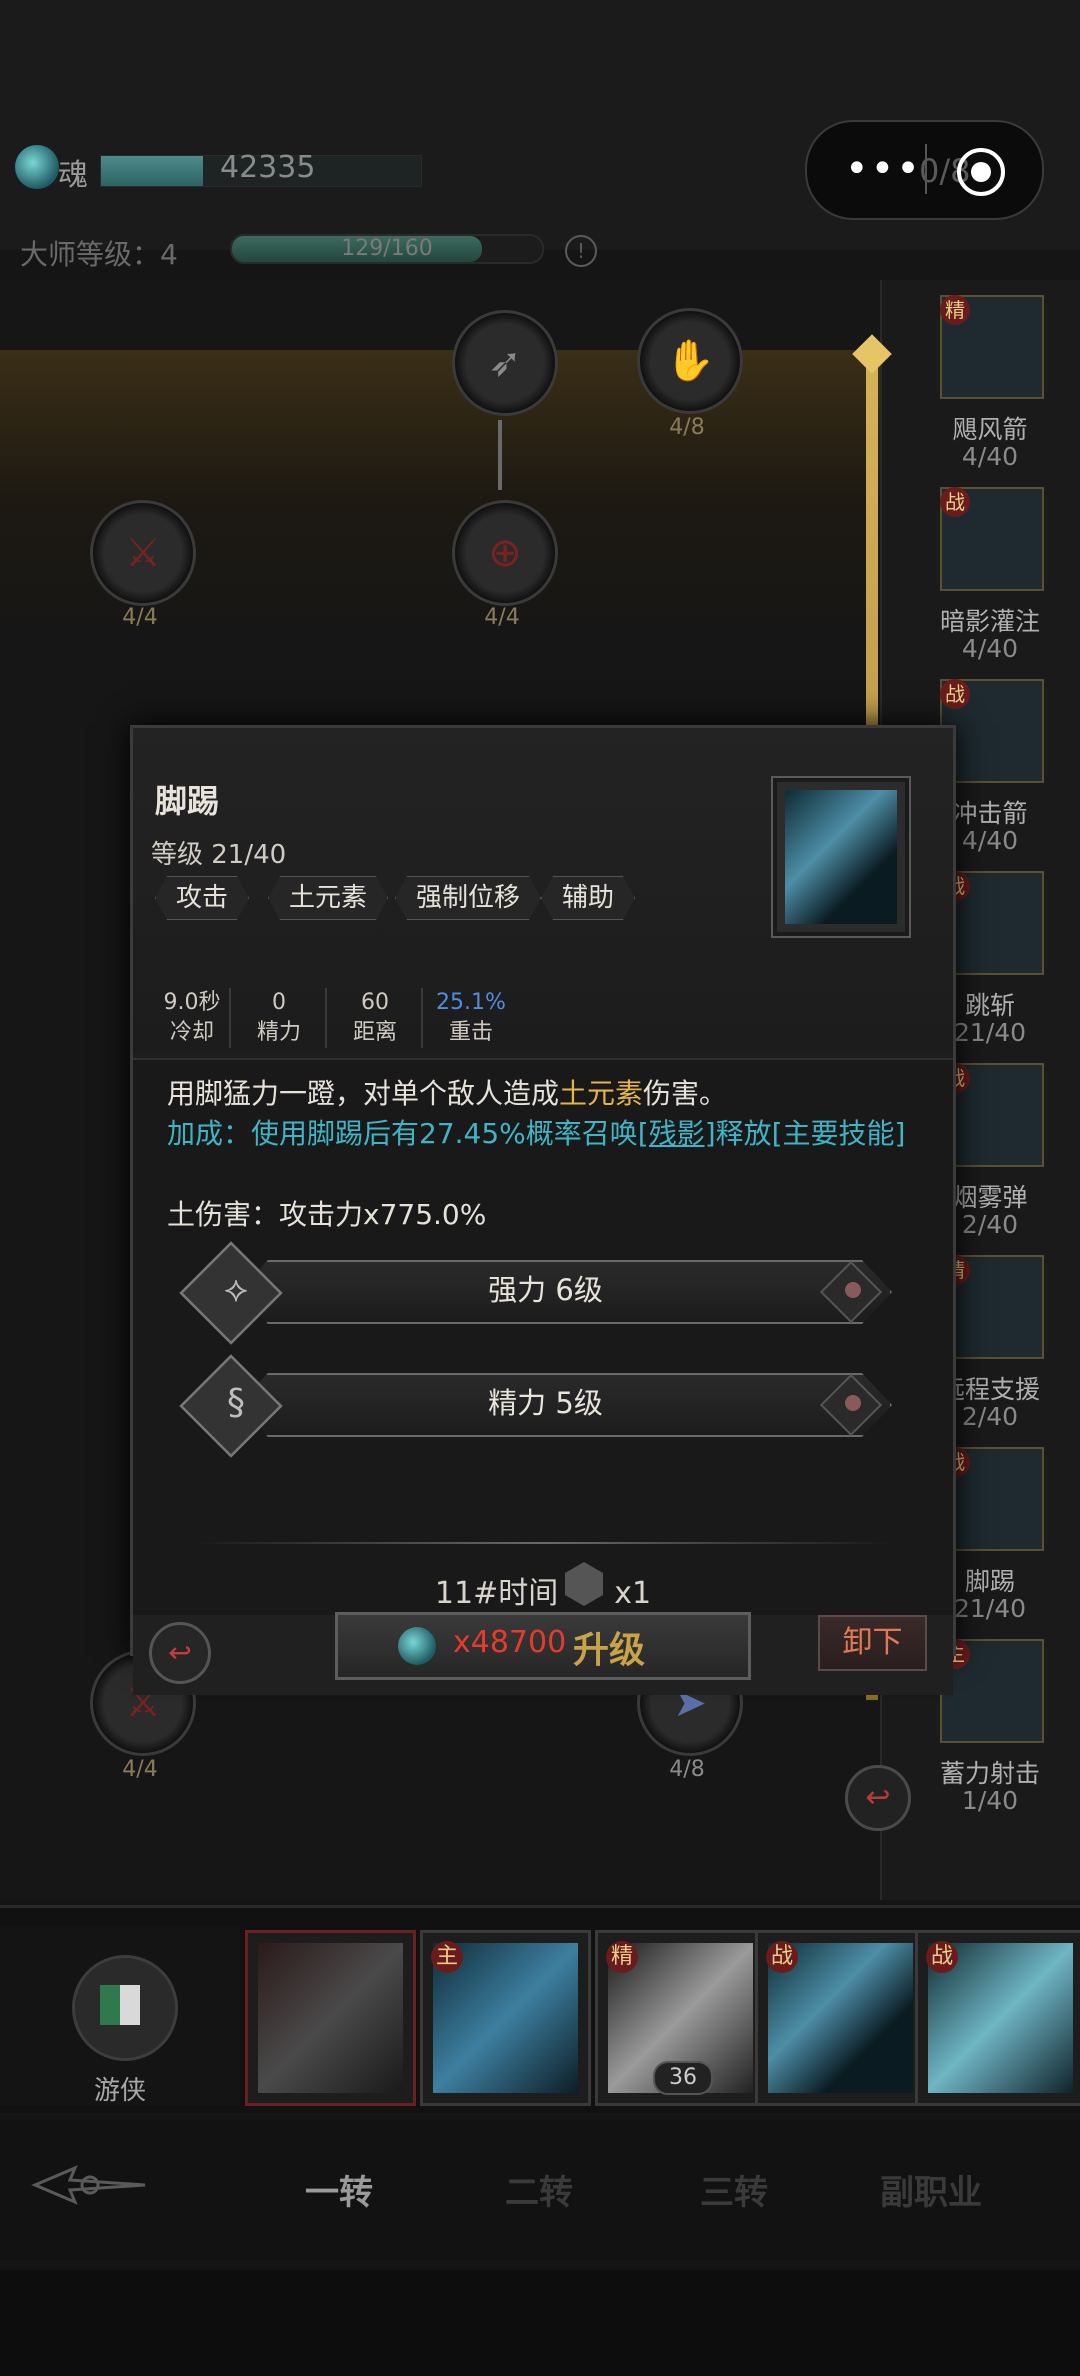  What do you see at coordinates (280, 1018) in the screenshot?
I see `stat-energy: 0 精力` at bounding box center [280, 1018].